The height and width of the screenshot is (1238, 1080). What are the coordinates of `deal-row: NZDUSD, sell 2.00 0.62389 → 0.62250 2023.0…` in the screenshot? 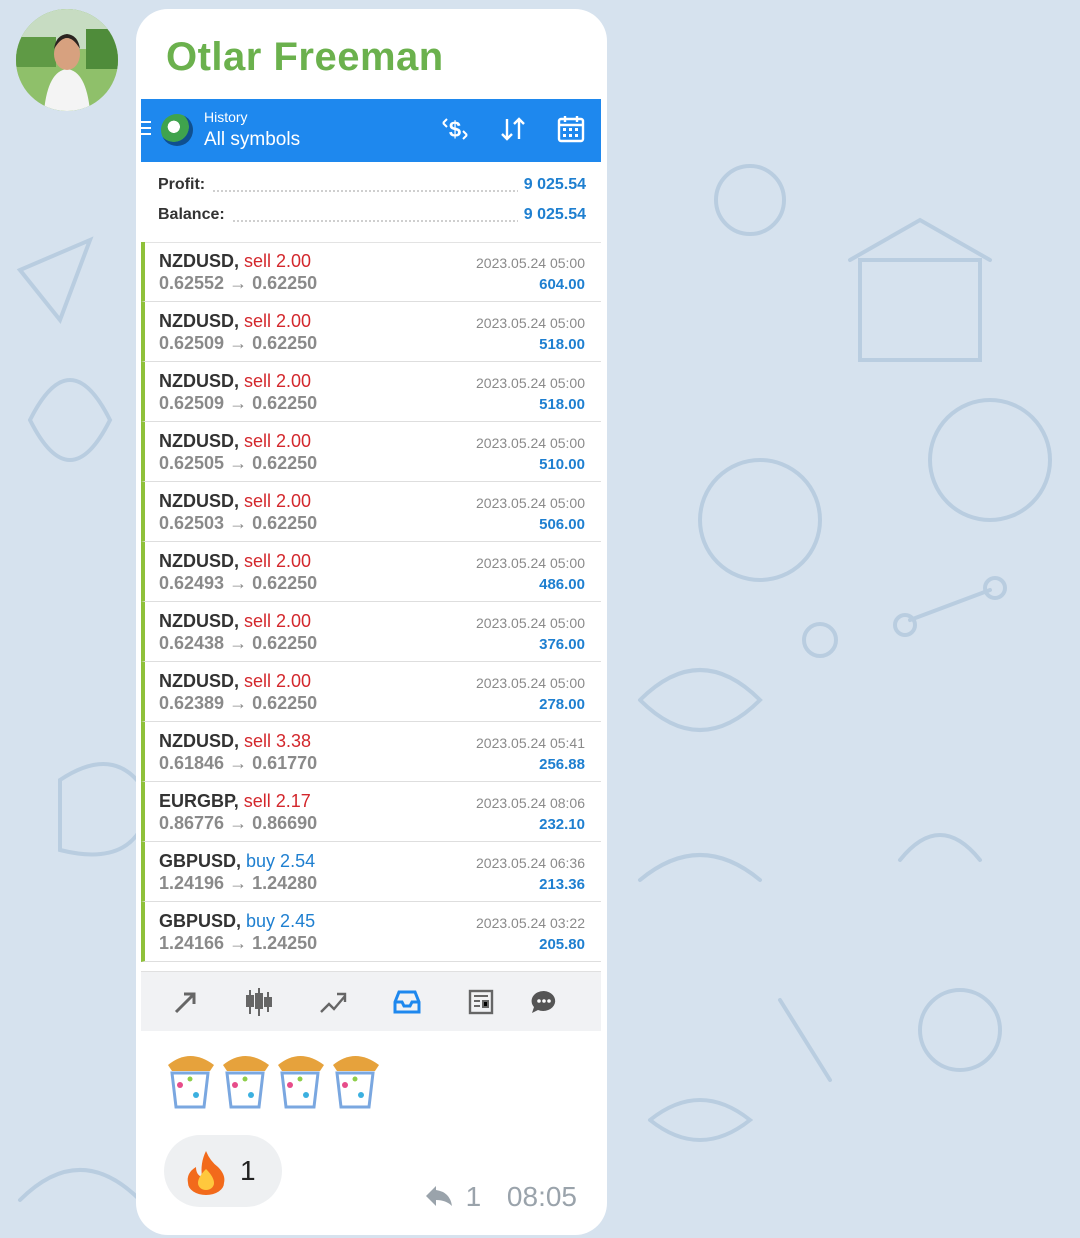 It's located at (371, 692).